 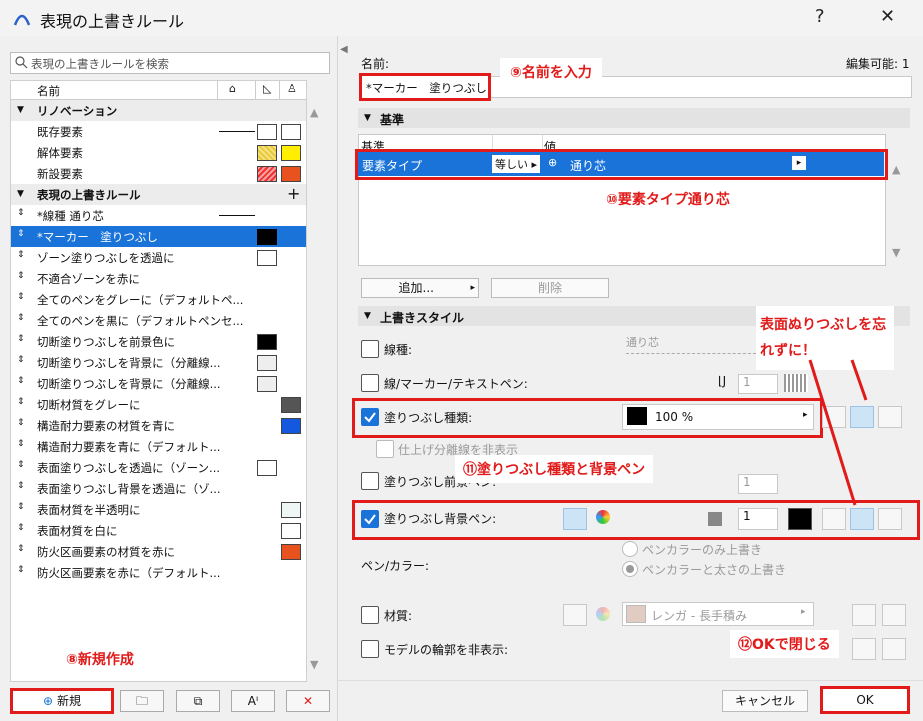 What do you see at coordinates (370, 383) in the screenshot?
I see `line-pen-checkbox` at bounding box center [370, 383].